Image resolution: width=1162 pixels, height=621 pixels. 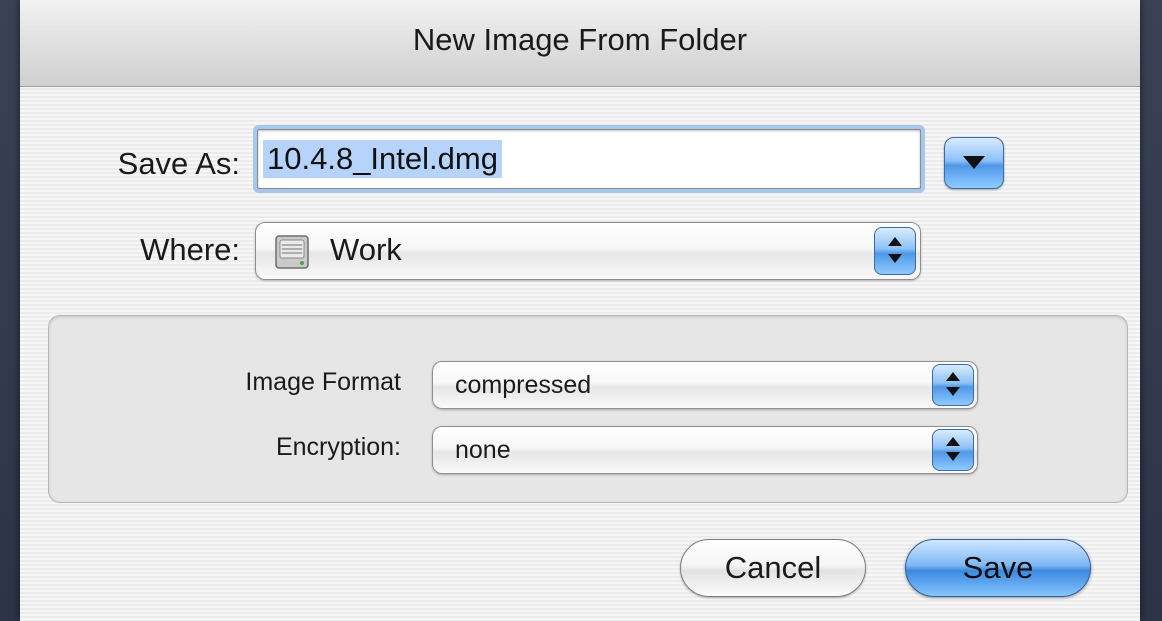 What do you see at coordinates (190, 249) in the screenshot?
I see `where-label: Where:` at bounding box center [190, 249].